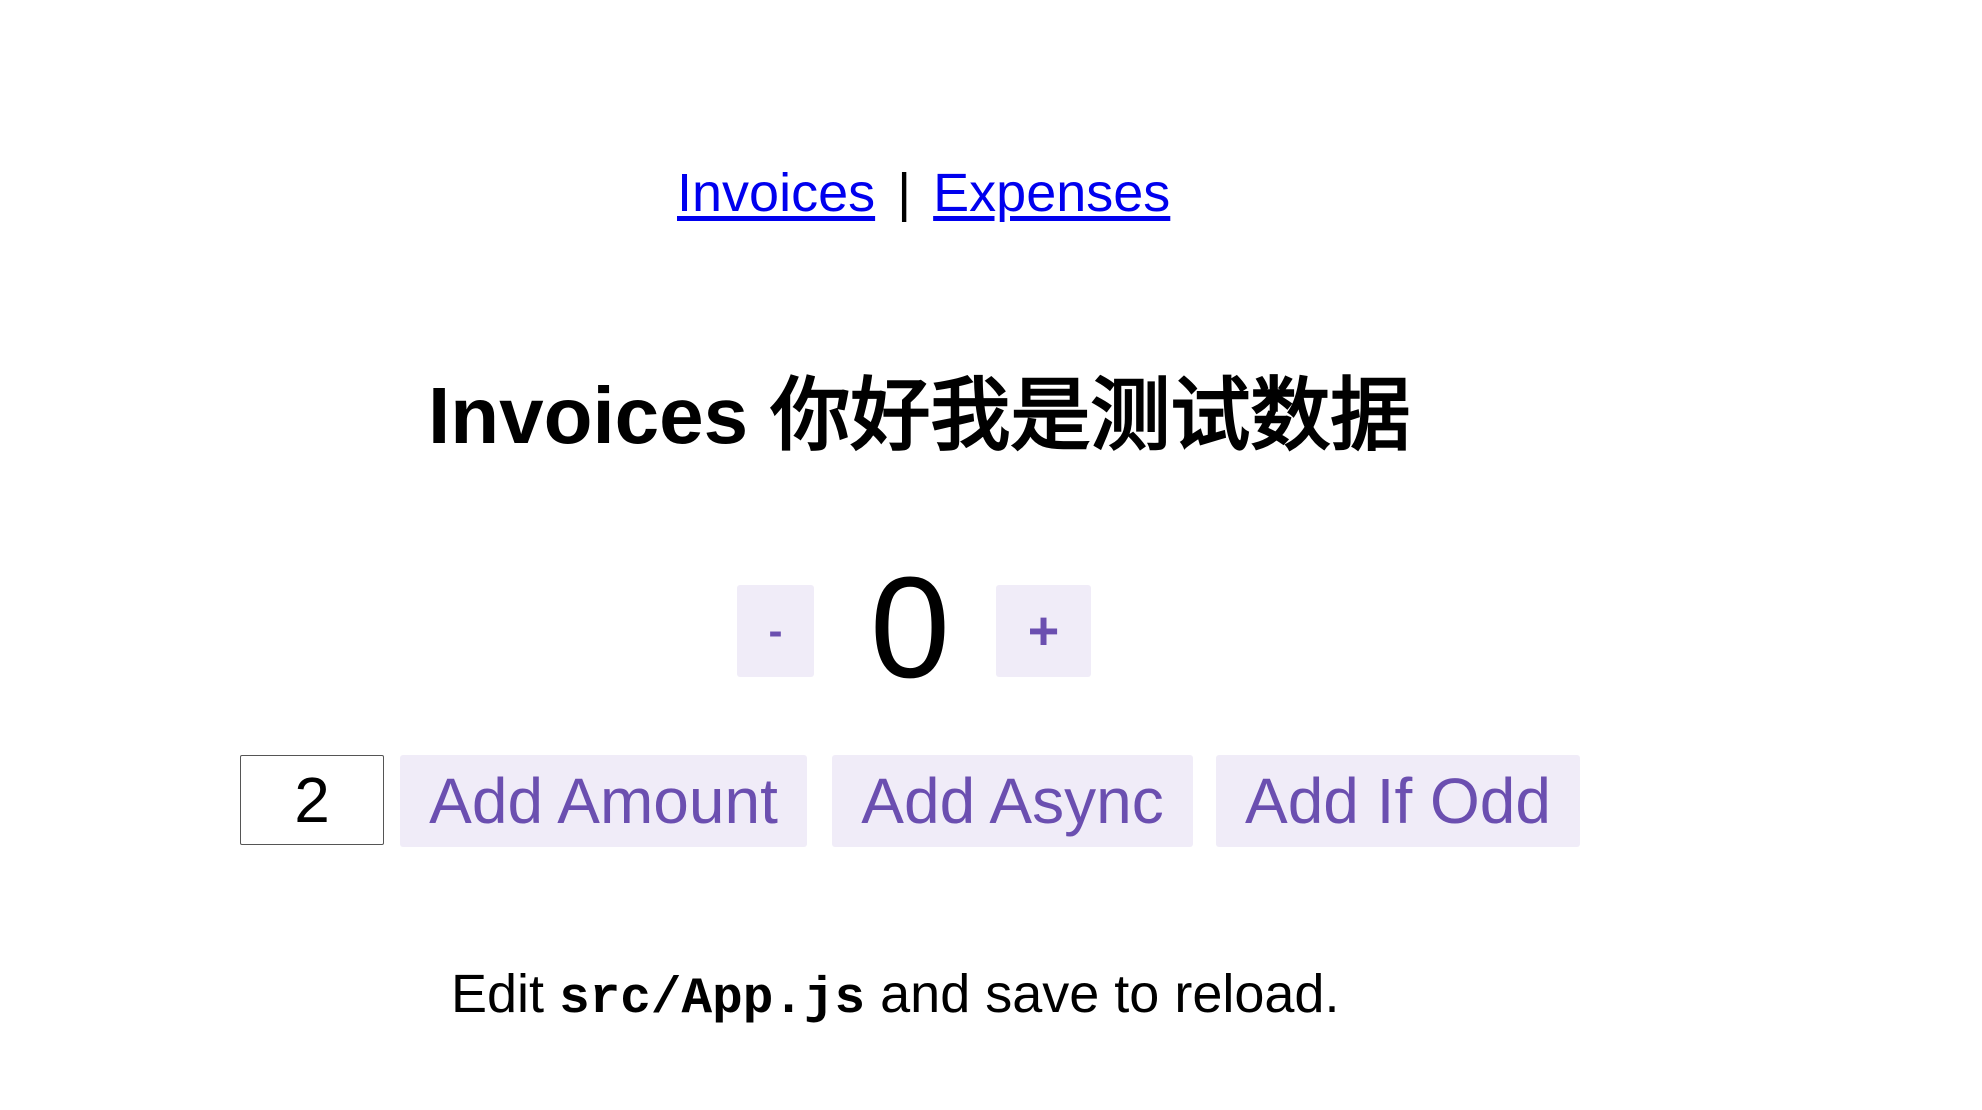  What do you see at coordinates (919, 415) in the screenshot?
I see `page-title: Invoices 你好我是测试数据` at bounding box center [919, 415].